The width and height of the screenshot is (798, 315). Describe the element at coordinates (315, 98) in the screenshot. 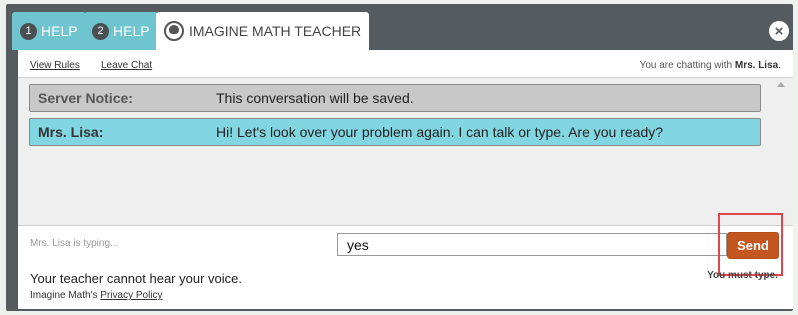

I see `message-text: This conversation will be saved.` at that location.